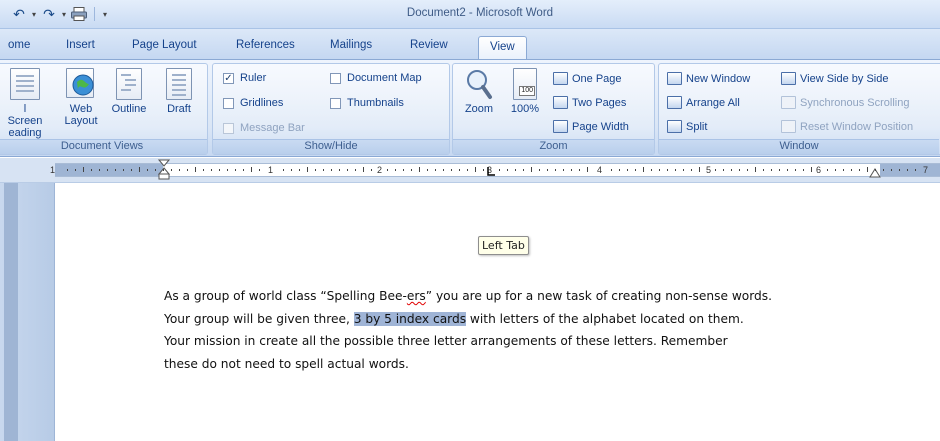 This screenshot has width=940, height=441. I want to click on zoom-100-button: 100 100%, so click(525, 91).